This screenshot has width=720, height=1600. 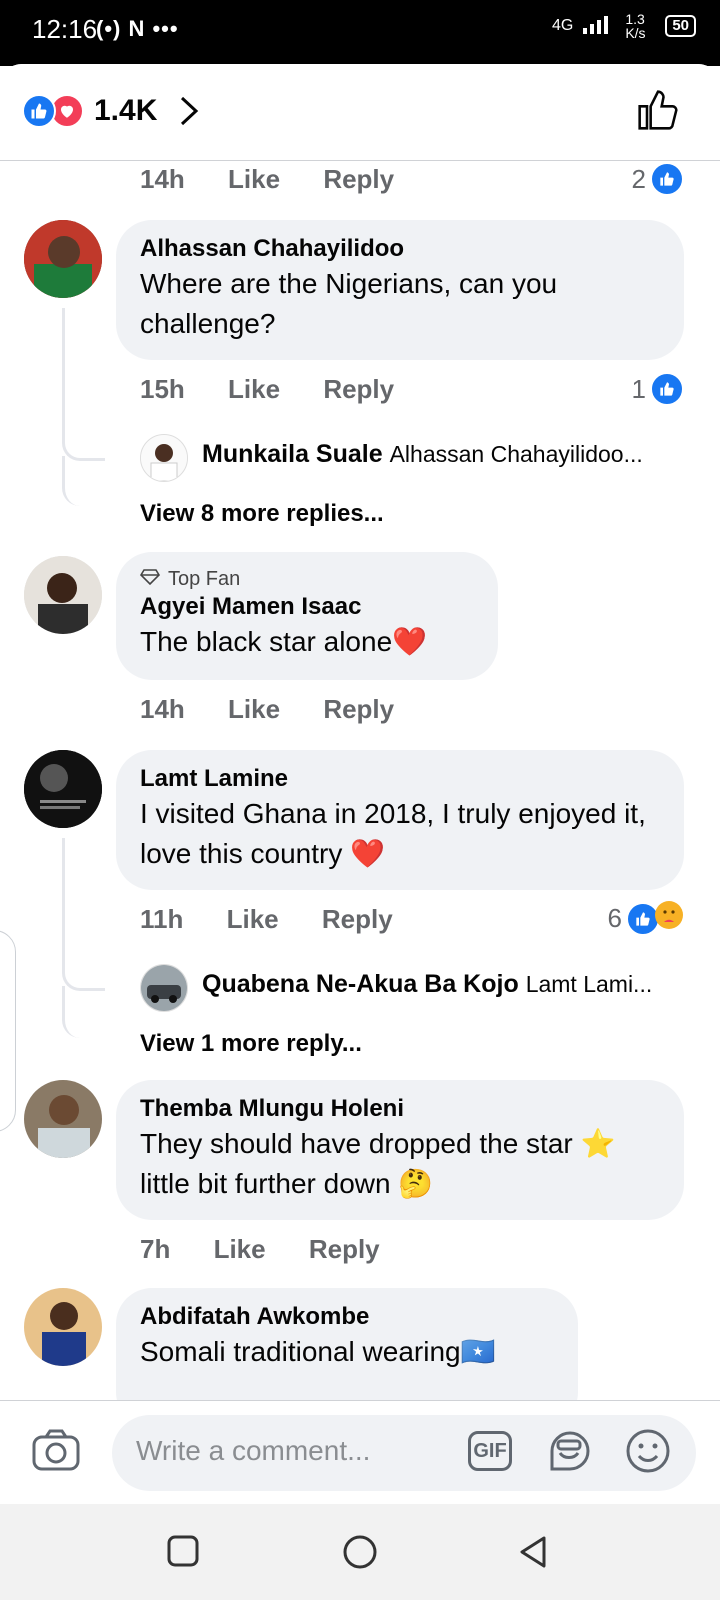 What do you see at coordinates (360, 112) in the screenshot?
I see `reactions-header: 1.4K` at bounding box center [360, 112].